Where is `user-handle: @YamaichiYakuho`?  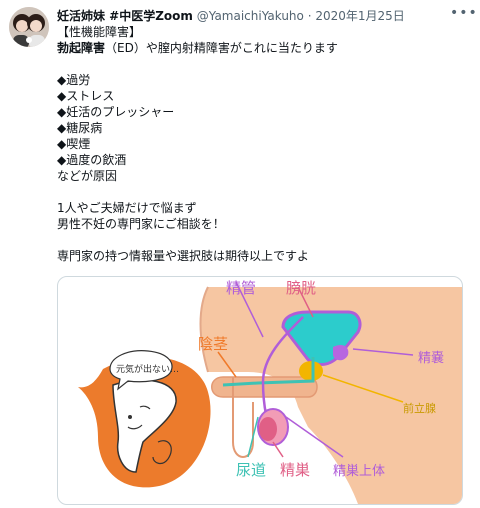
user-handle: @YamaichiYakuho is located at coordinates (250, 16).